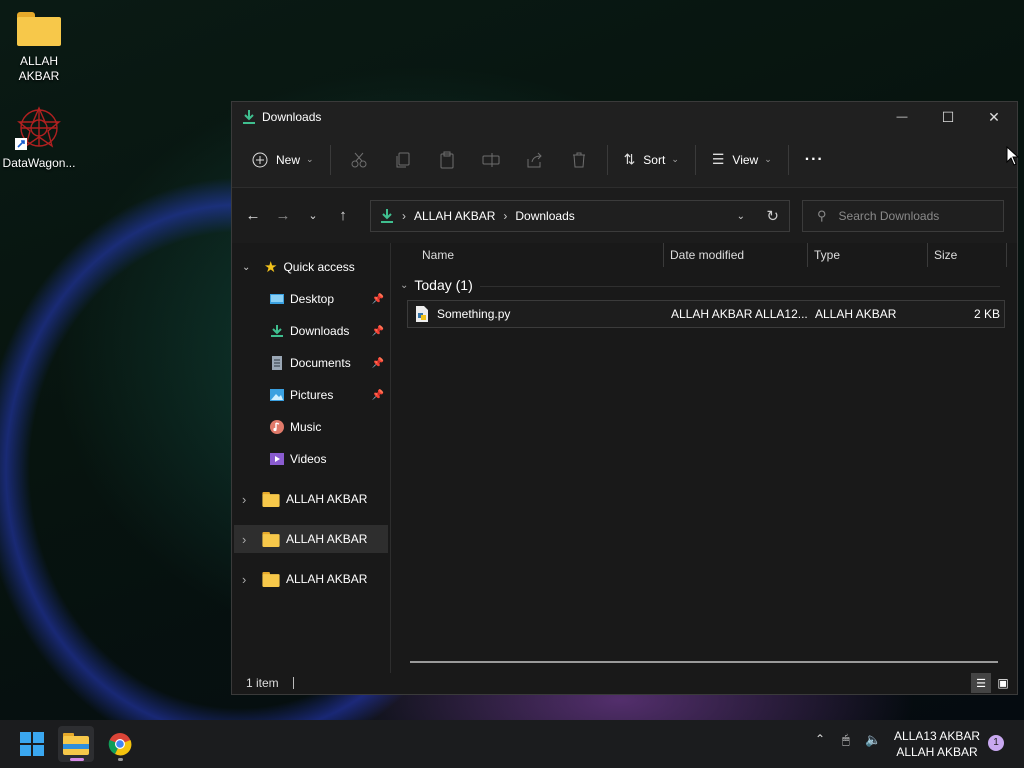  Describe the element at coordinates (820, 739) in the screenshot. I see `show-hidden-icons-button: ⌃` at that location.